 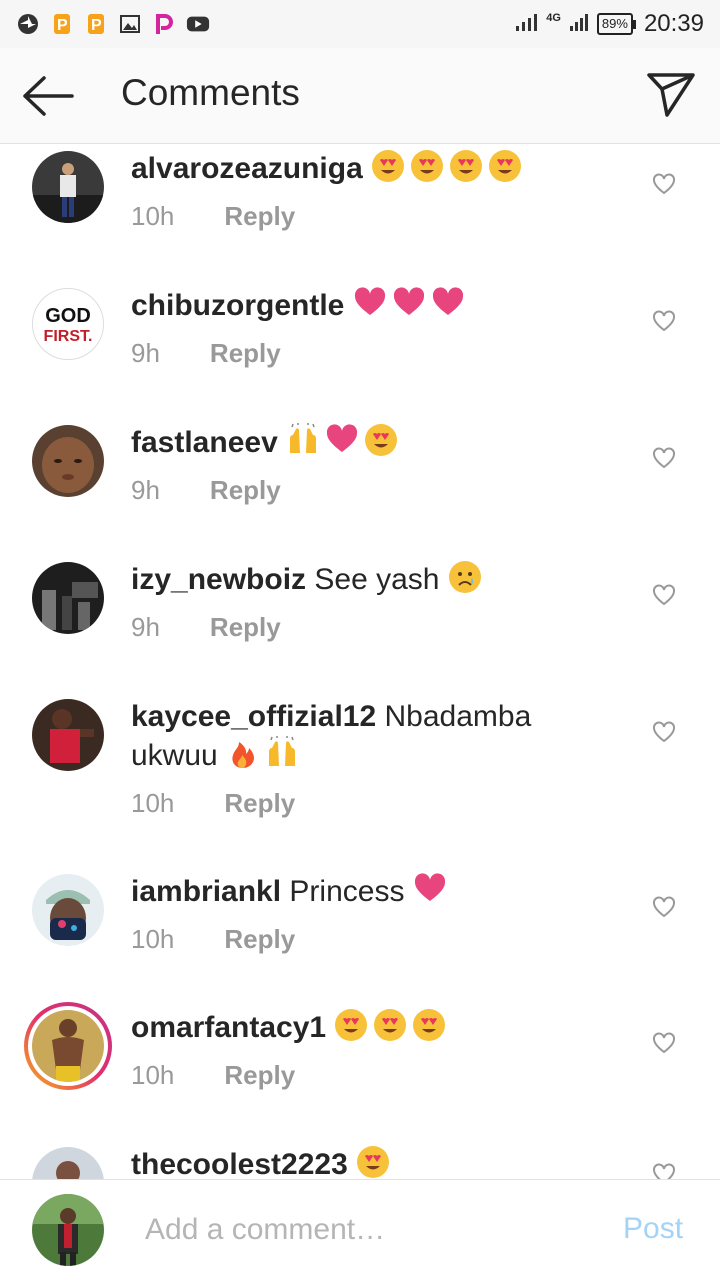 I want to click on sad-face-emoji-icon, so click(x=464, y=577).